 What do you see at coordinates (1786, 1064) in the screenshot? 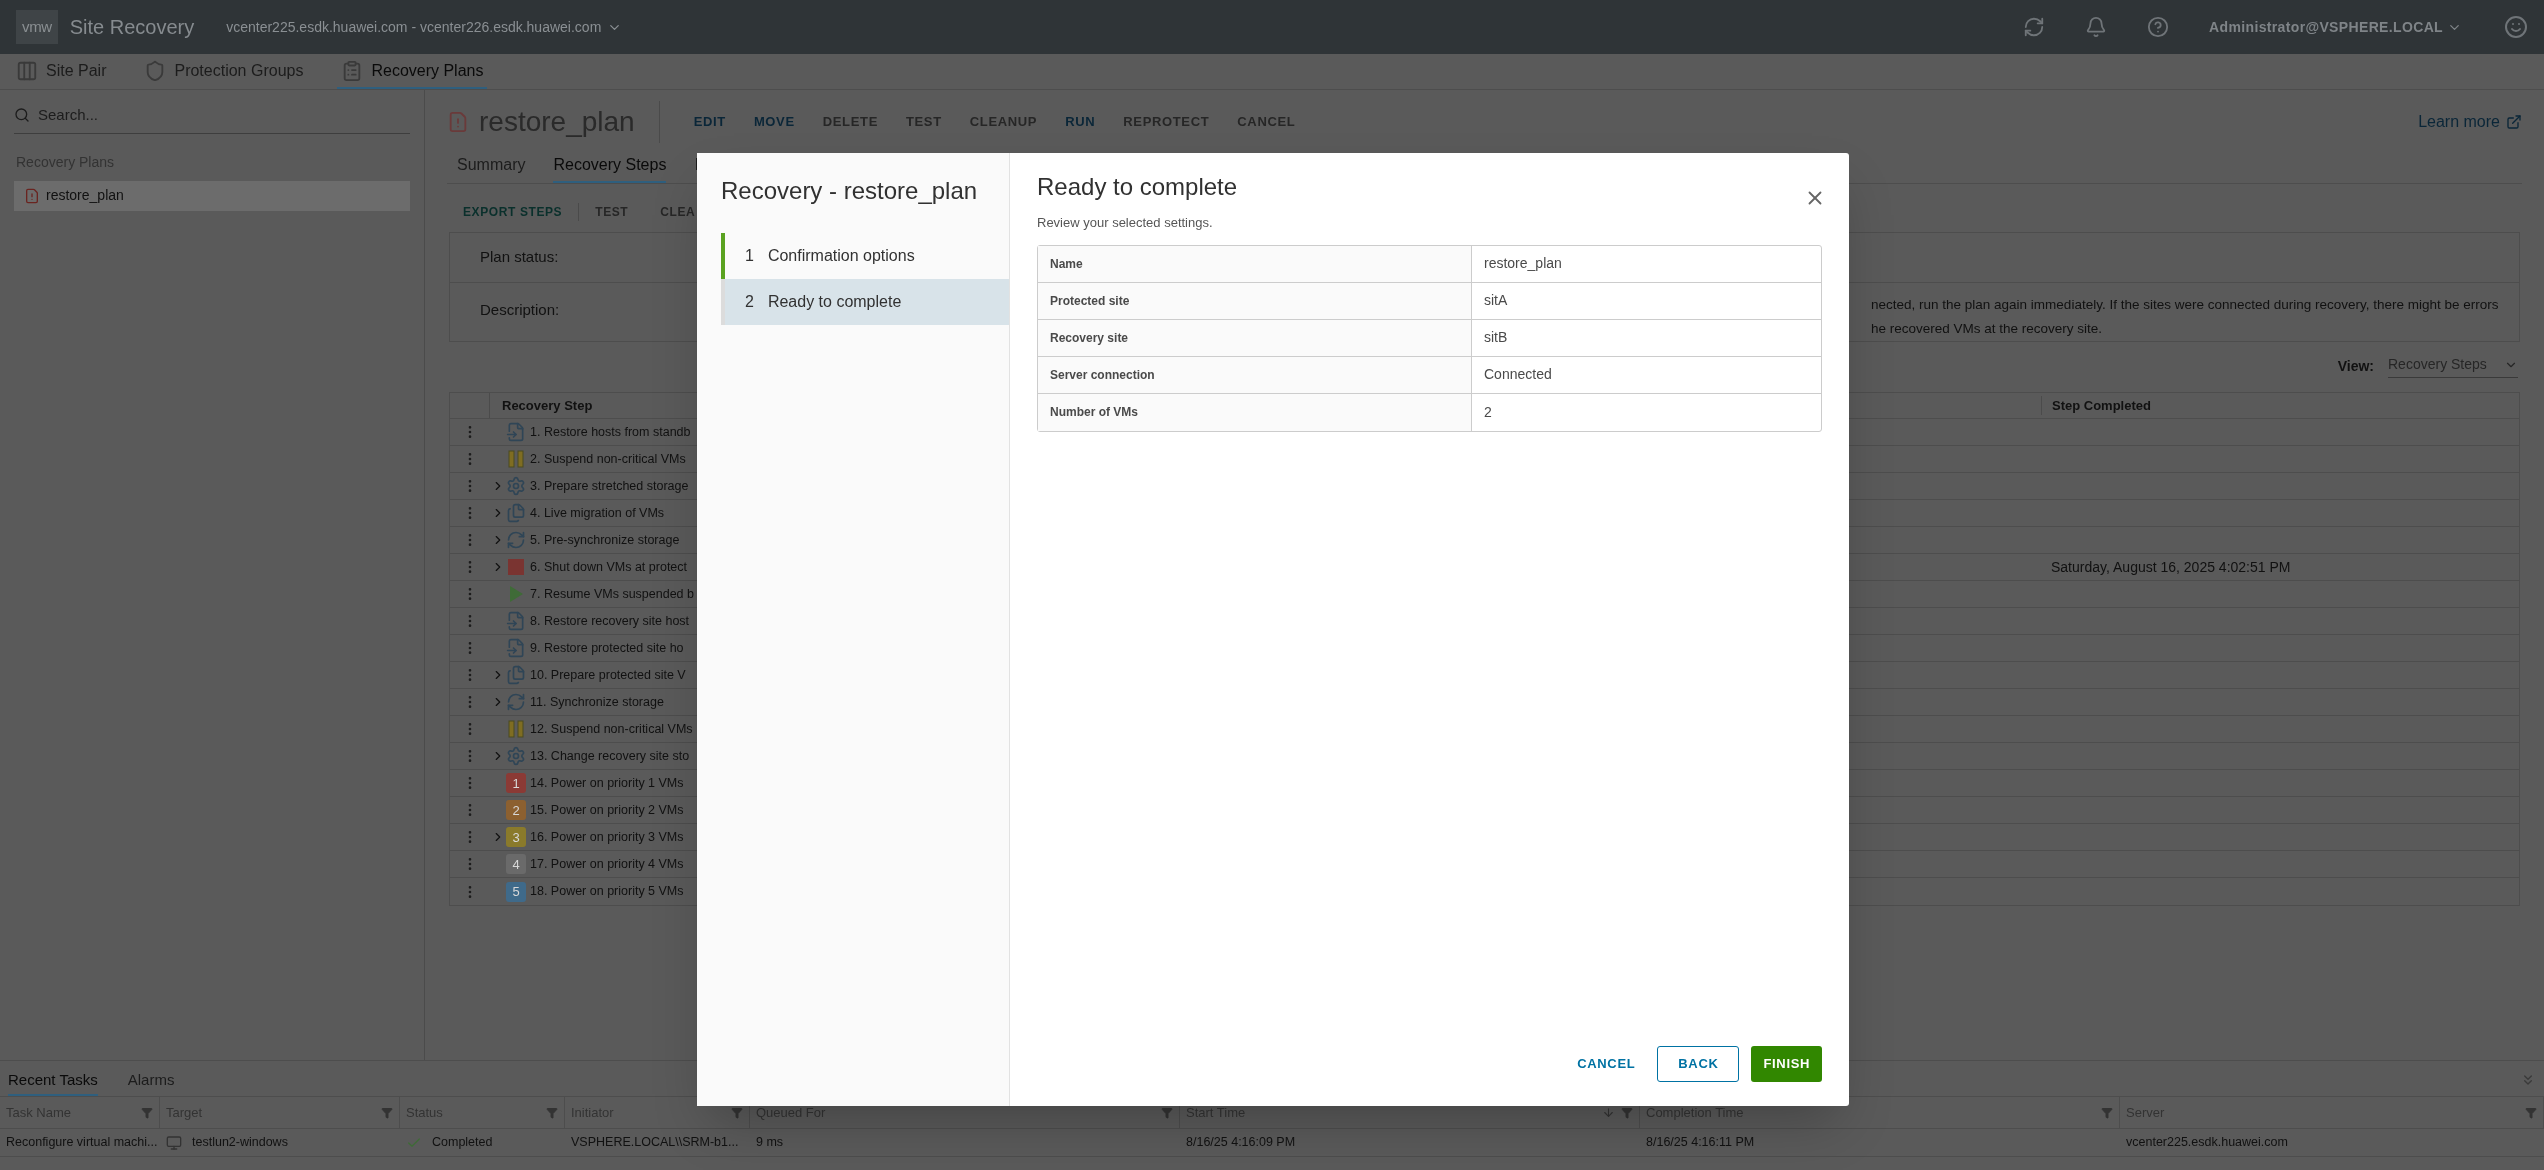
I see `dialog-button: FINISH` at bounding box center [1786, 1064].